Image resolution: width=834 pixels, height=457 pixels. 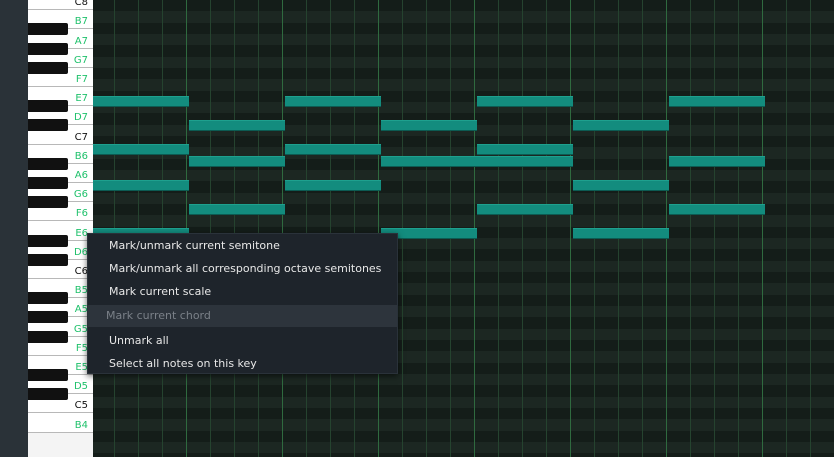 I want to click on piano-key-label: B4, so click(x=81, y=425).